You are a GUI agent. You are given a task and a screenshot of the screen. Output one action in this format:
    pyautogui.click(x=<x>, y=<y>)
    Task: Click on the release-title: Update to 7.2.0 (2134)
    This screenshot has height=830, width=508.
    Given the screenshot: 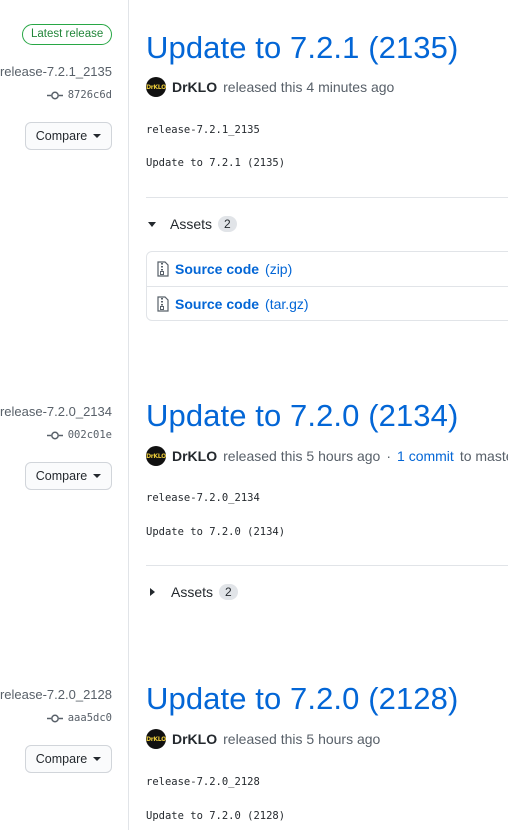 What is the action you would take?
    pyautogui.click(x=302, y=416)
    